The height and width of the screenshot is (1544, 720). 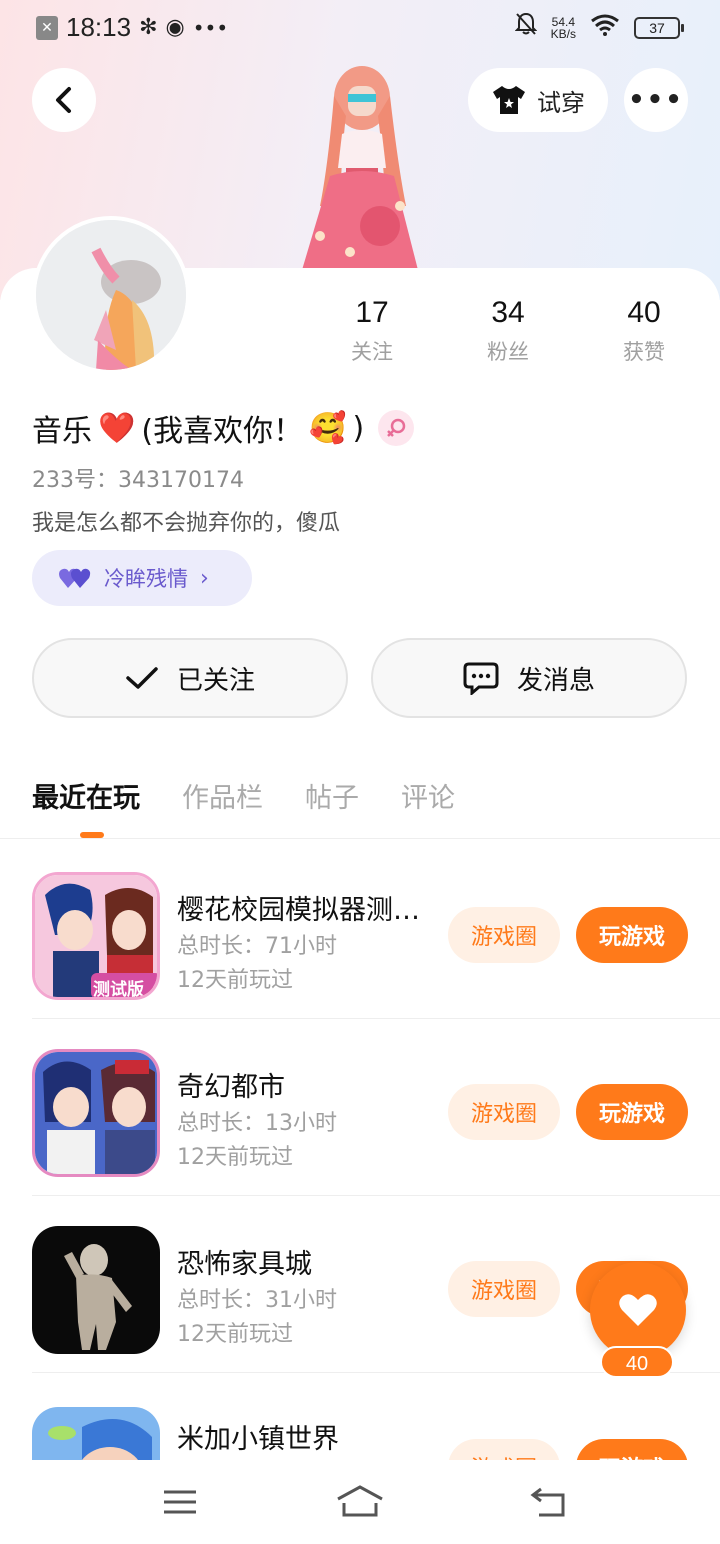 What do you see at coordinates (644, 331) in the screenshot?
I see `stat-likes: 40 获赞` at bounding box center [644, 331].